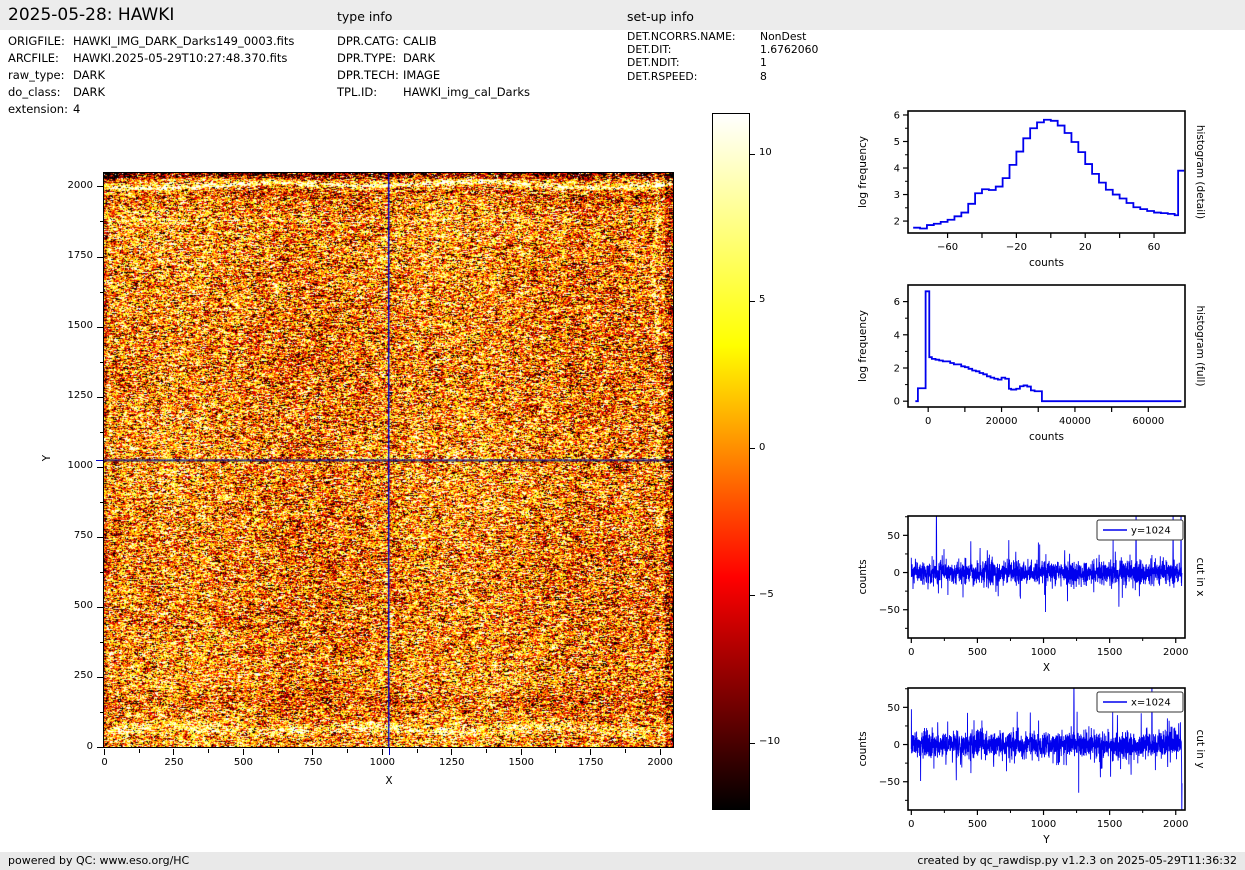 The width and height of the screenshot is (1245, 870). I want to click on cut_in_x-ylabel: counts, so click(863, 576).